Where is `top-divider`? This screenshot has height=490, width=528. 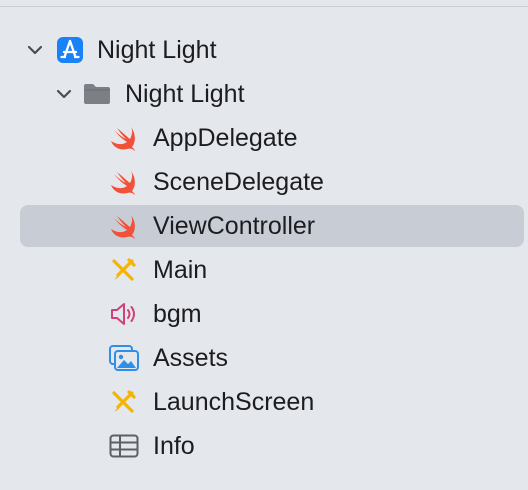
top-divider is located at coordinates (264, 6).